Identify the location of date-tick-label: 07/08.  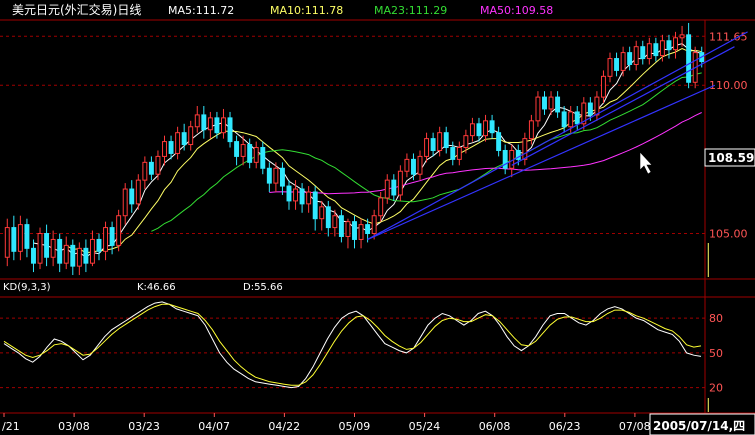
(635, 426).